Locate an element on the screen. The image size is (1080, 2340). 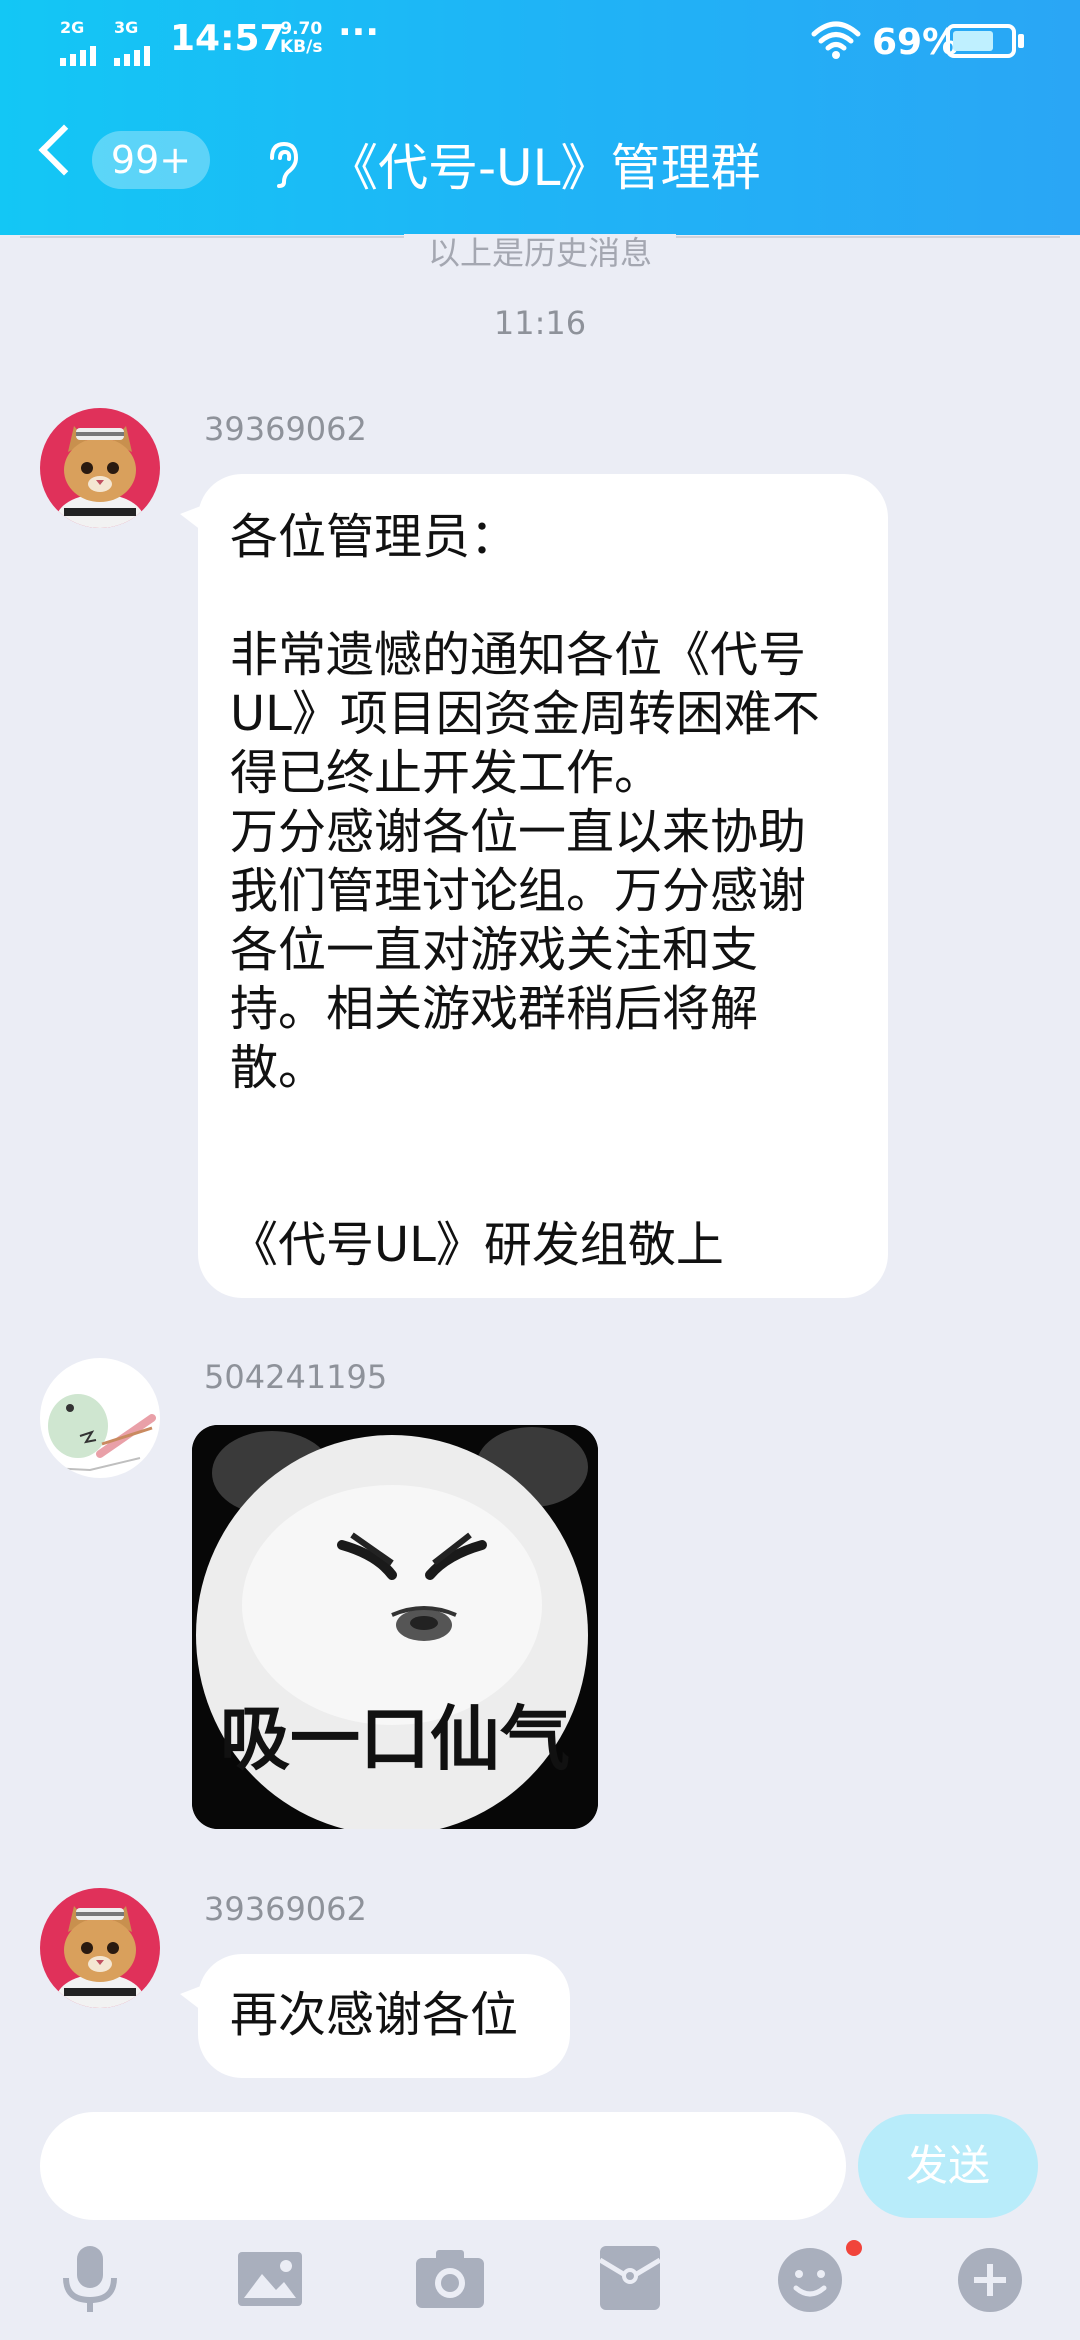
history-divider: 以上是历史消息 is located at coordinates (540, 251).